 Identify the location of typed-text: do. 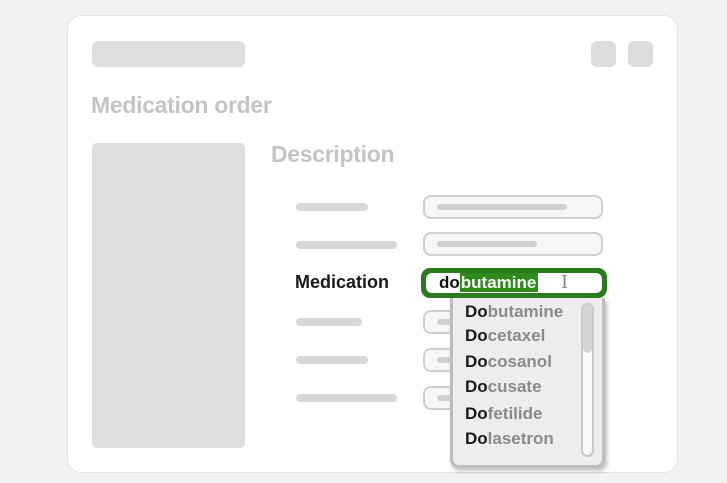
(449, 282).